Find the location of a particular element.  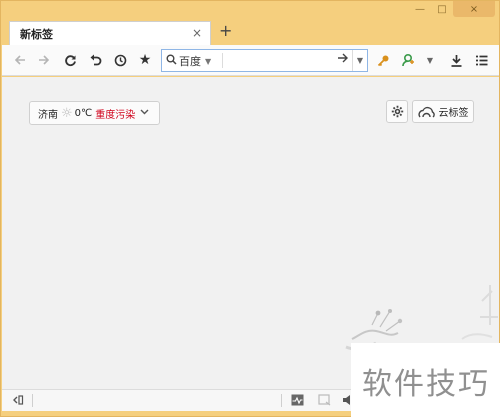

sidebar-toggle-icon is located at coordinates (18, 400).